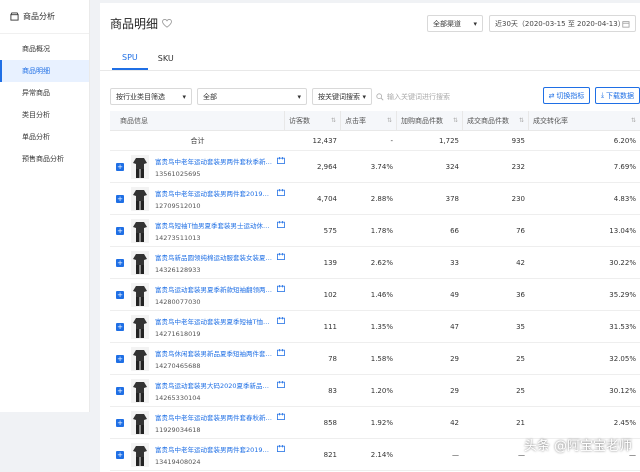 The height and width of the screenshot is (472, 640). I want to click on download-icon: ⤓, so click(602, 95).